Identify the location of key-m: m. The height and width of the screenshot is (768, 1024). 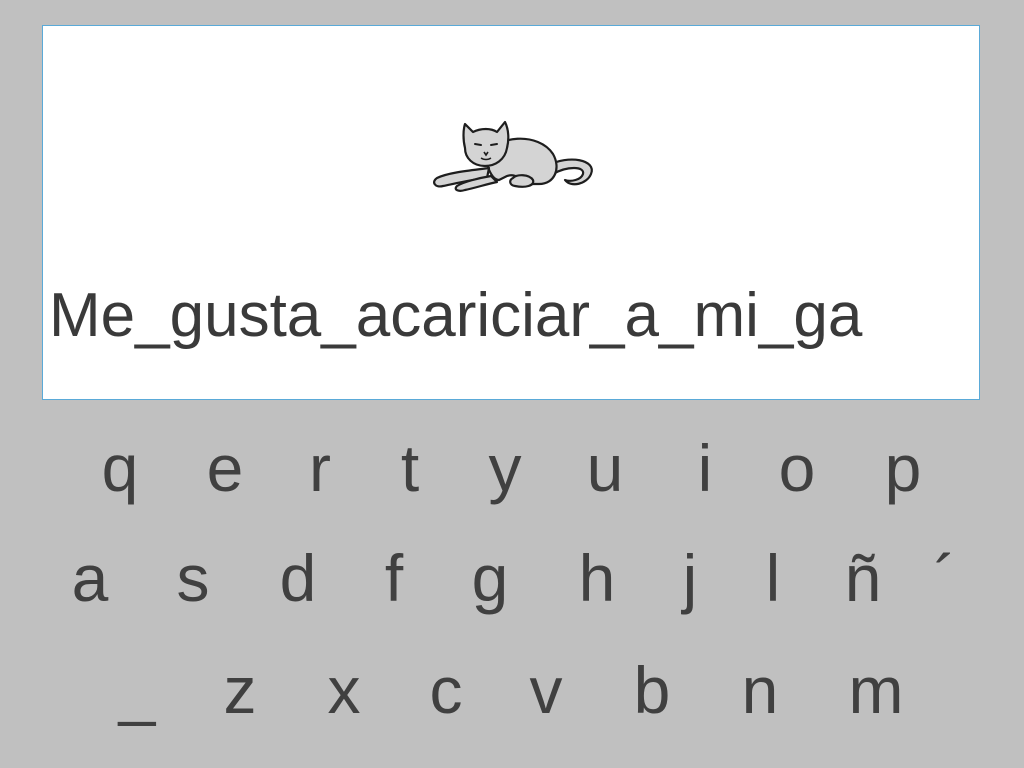
(876, 690).